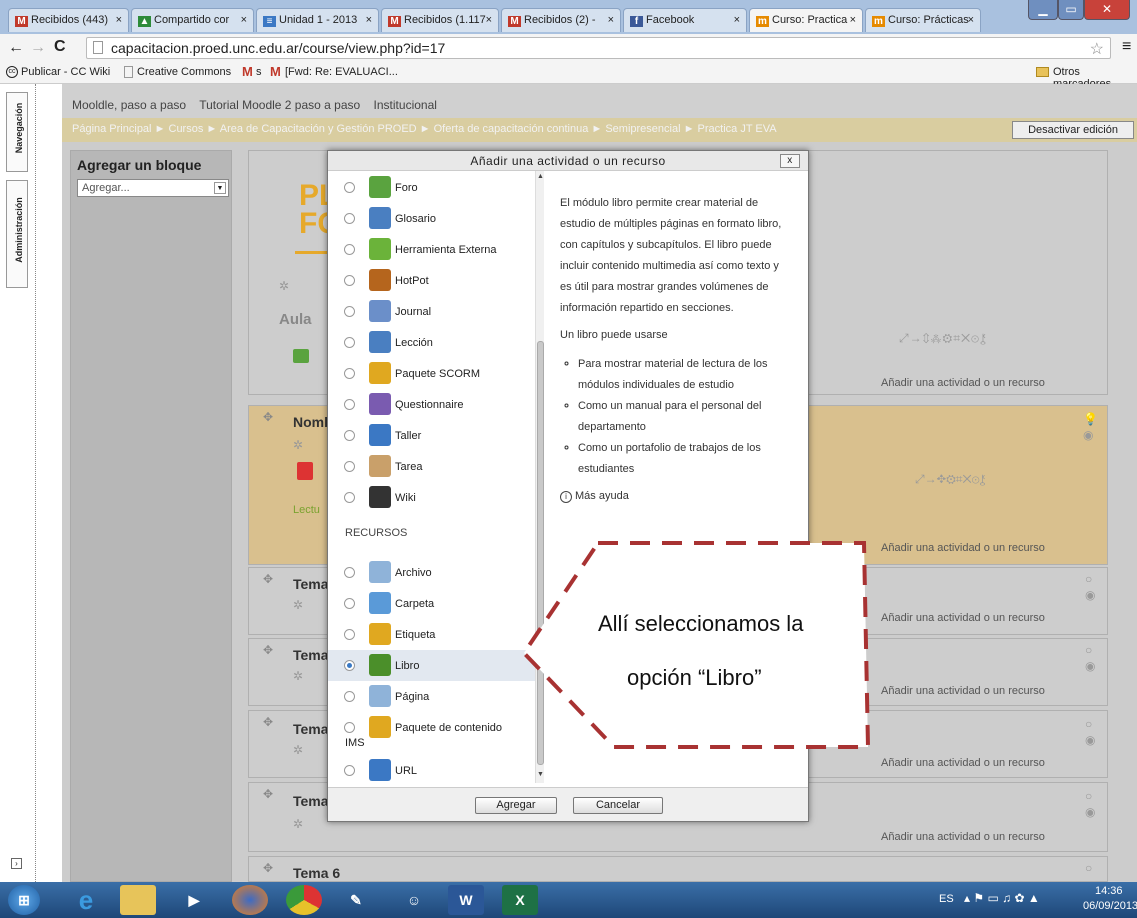 This screenshot has width=1137, height=918. What do you see at coordinates (432, 249) in the screenshot?
I see `module-option: Herramienta Externa` at bounding box center [432, 249].